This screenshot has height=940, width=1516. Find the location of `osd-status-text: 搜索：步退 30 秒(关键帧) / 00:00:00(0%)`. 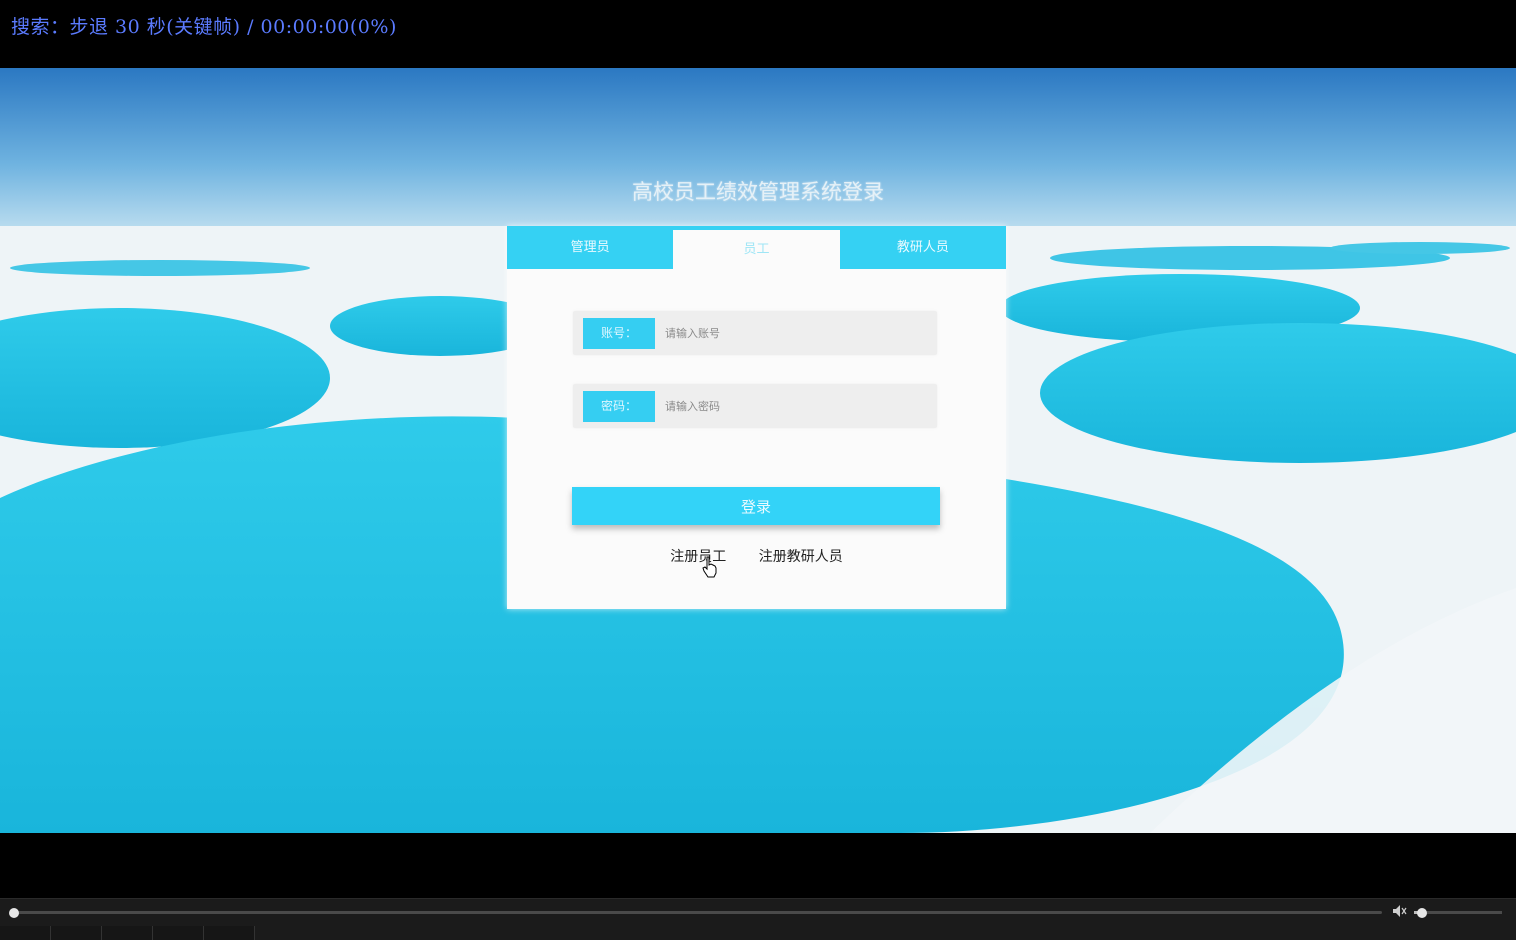

osd-status-text: 搜索：步退 30 秒(关键帧) / 00:00:00(0%) is located at coordinates (204, 27).